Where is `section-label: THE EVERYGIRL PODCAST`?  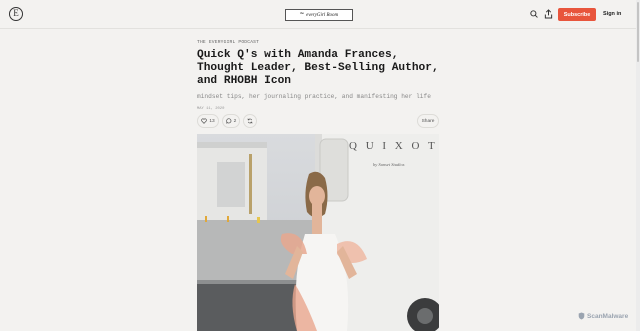 section-label: THE EVERYGIRL PODCAST is located at coordinates (318, 42).